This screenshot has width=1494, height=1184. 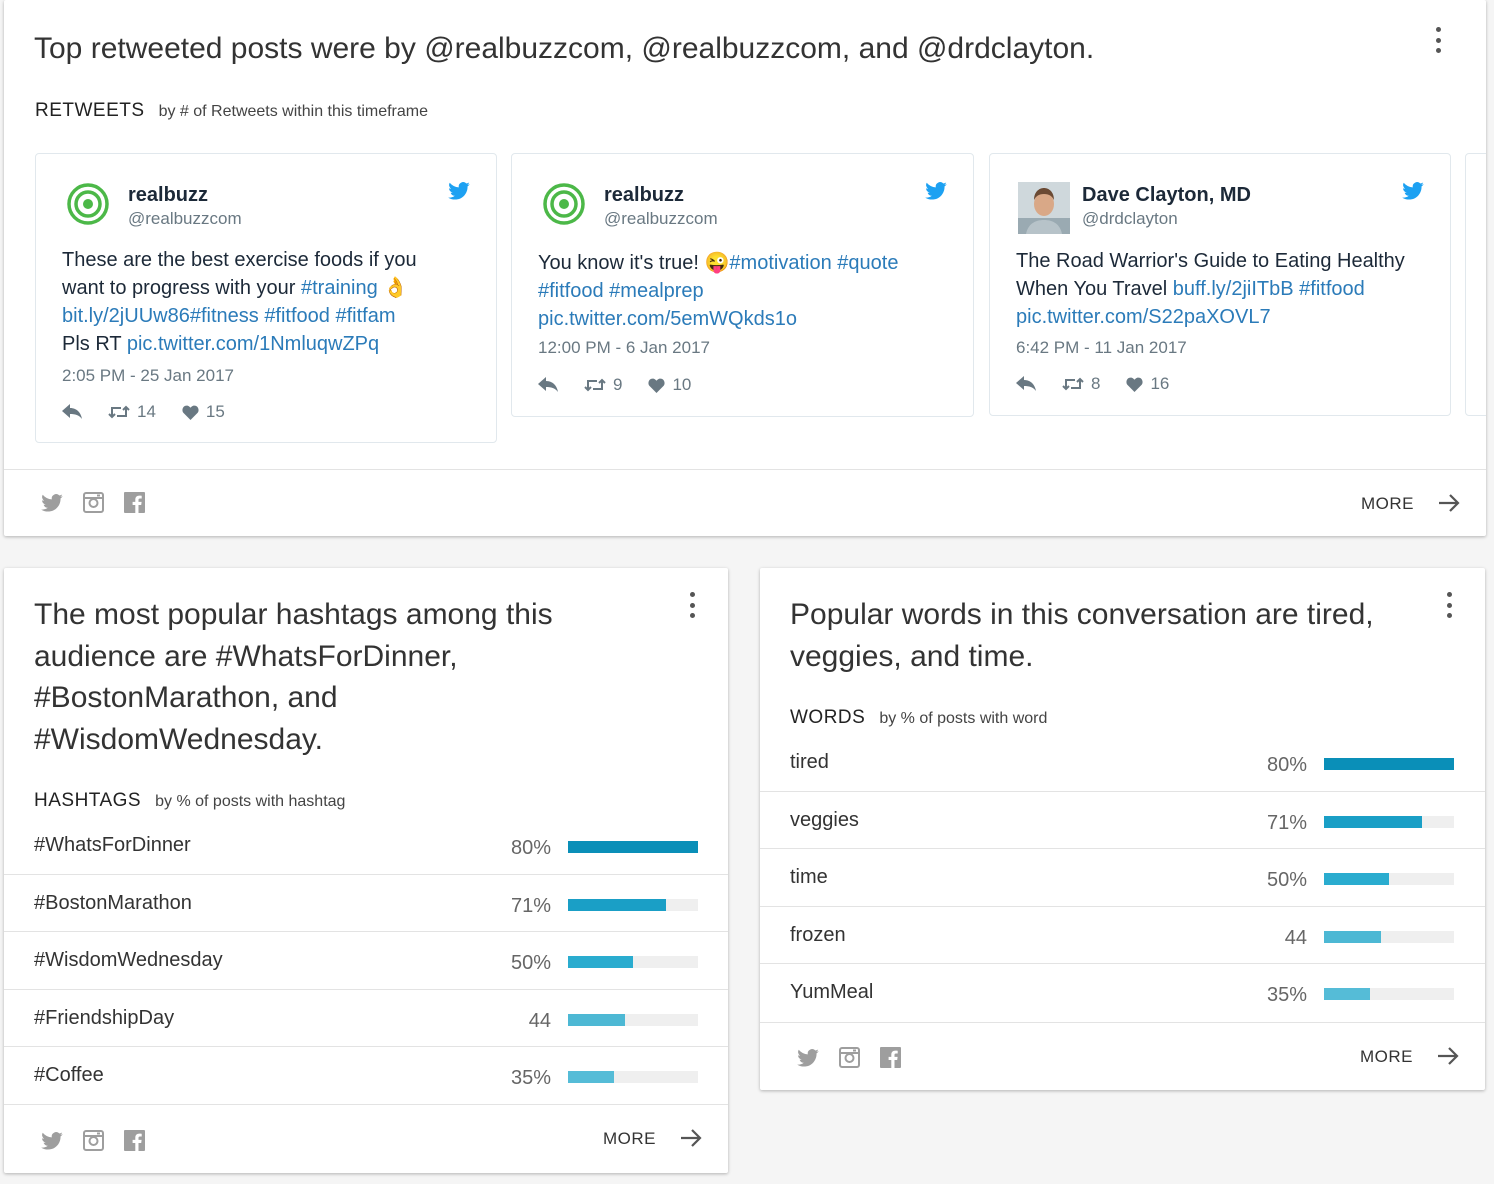 I want to click on tweet-timestamp: 2:05 PM - 25 Jan 2017, so click(x=148, y=376).